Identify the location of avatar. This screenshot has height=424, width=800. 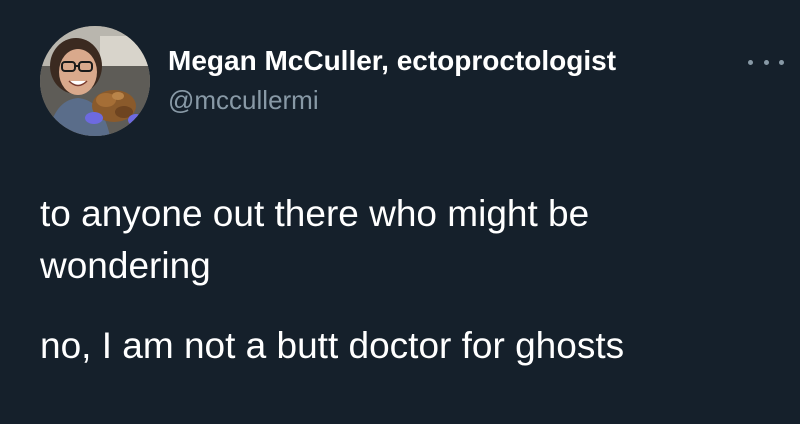
(95, 81).